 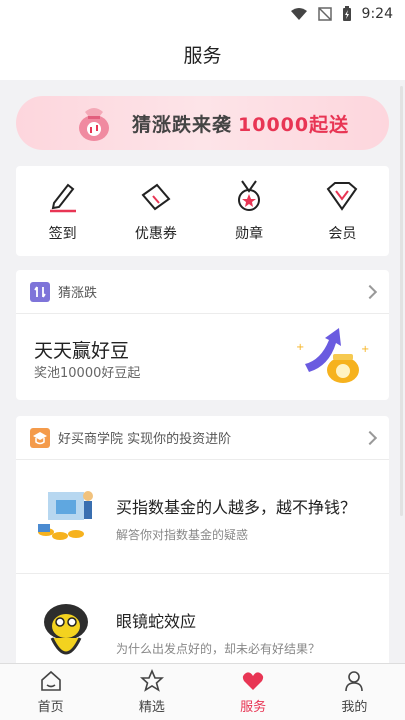 What do you see at coordinates (342, 196) in the screenshot?
I see `diamond-icon` at bounding box center [342, 196].